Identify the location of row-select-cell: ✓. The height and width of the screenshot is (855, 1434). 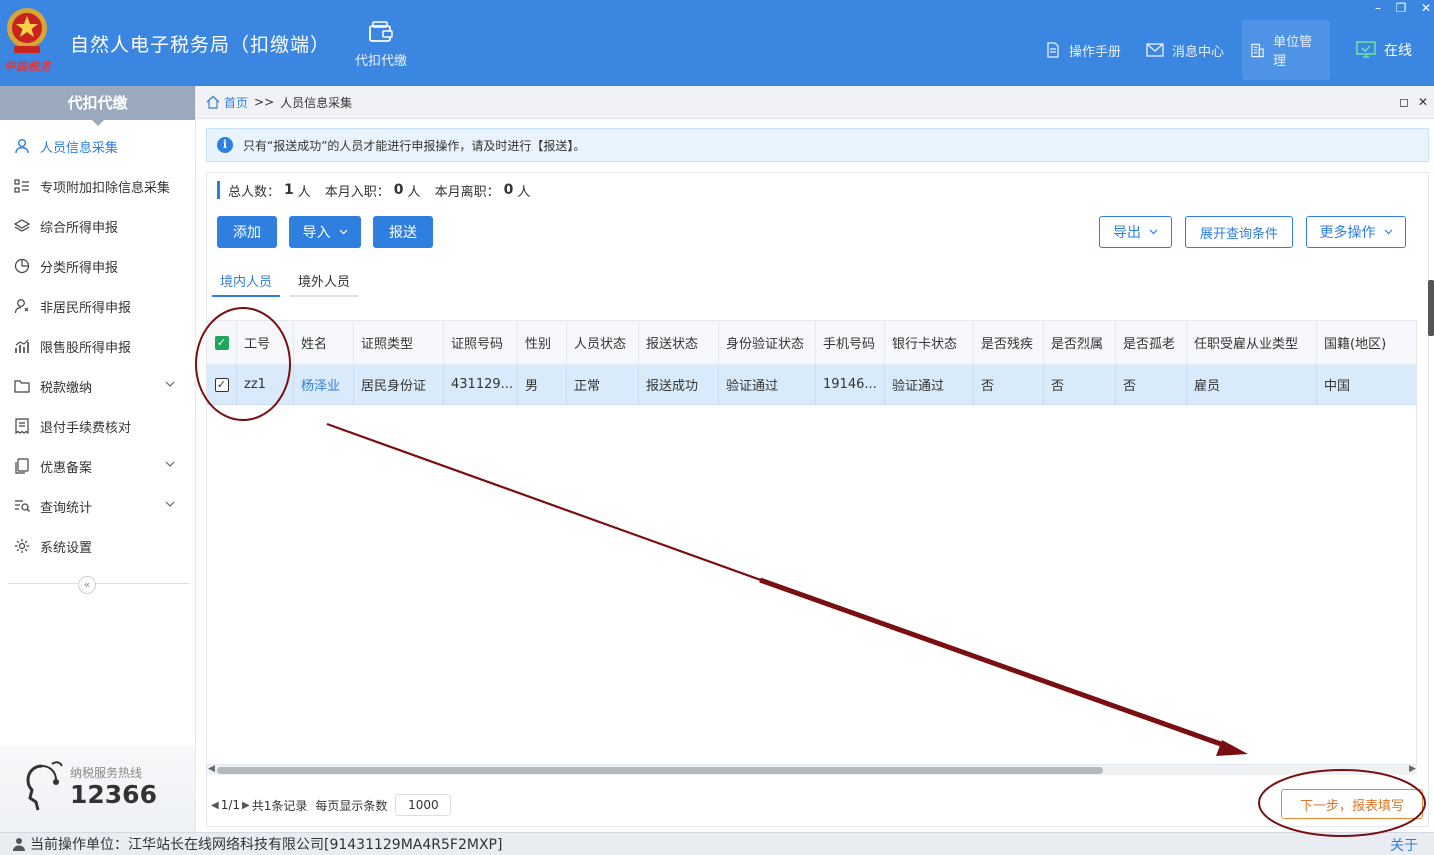
(222, 384).